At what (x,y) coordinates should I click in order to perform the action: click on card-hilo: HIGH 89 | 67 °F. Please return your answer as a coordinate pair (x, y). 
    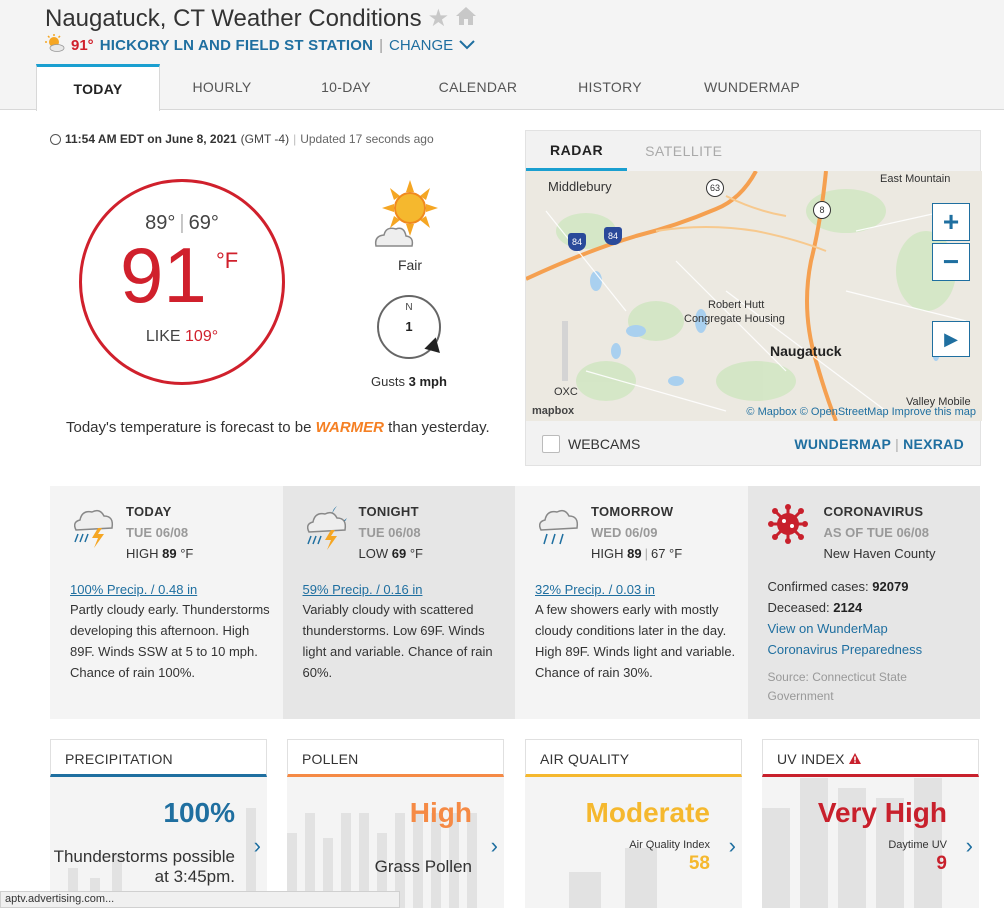
    Looking at the image, I should click on (637, 553).